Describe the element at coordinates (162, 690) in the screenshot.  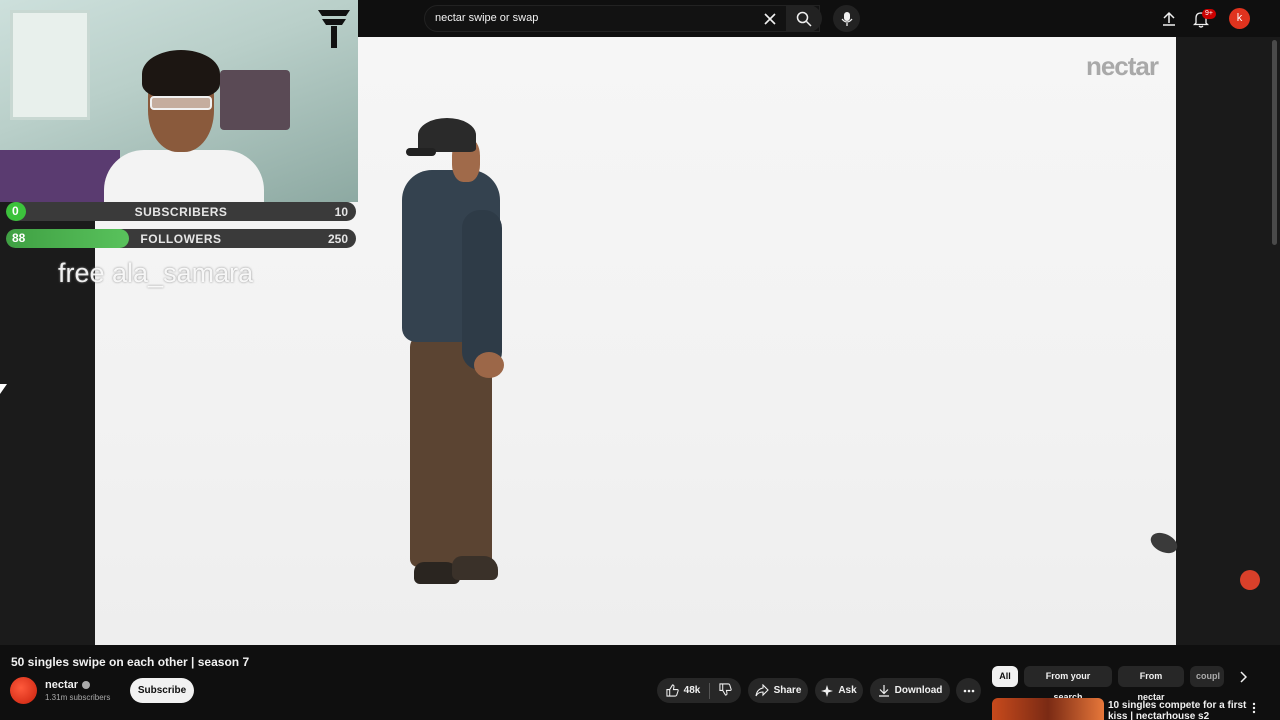
I see `subscribe-button: Subscribe` at that location.